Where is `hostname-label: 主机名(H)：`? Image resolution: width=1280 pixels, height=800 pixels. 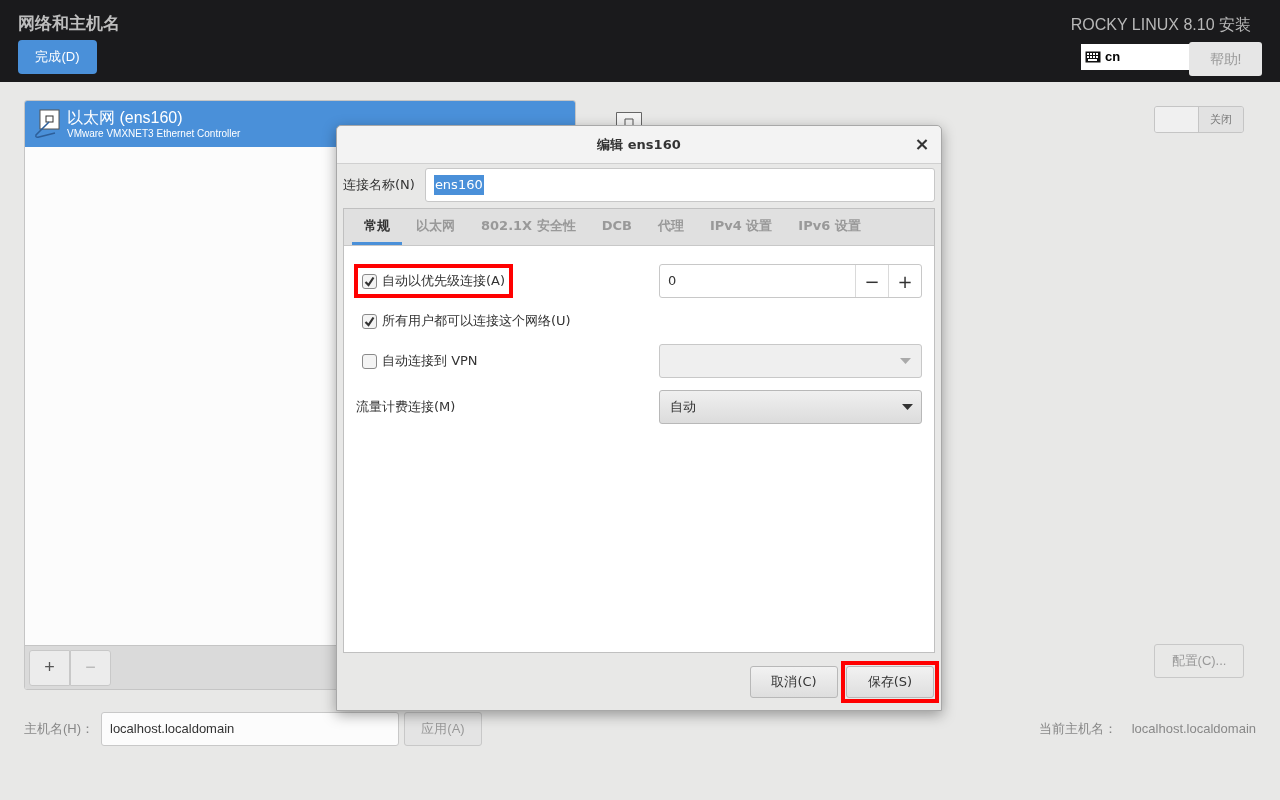
hostname-label: 主机名(H)： is located at coordinates (60, 729).